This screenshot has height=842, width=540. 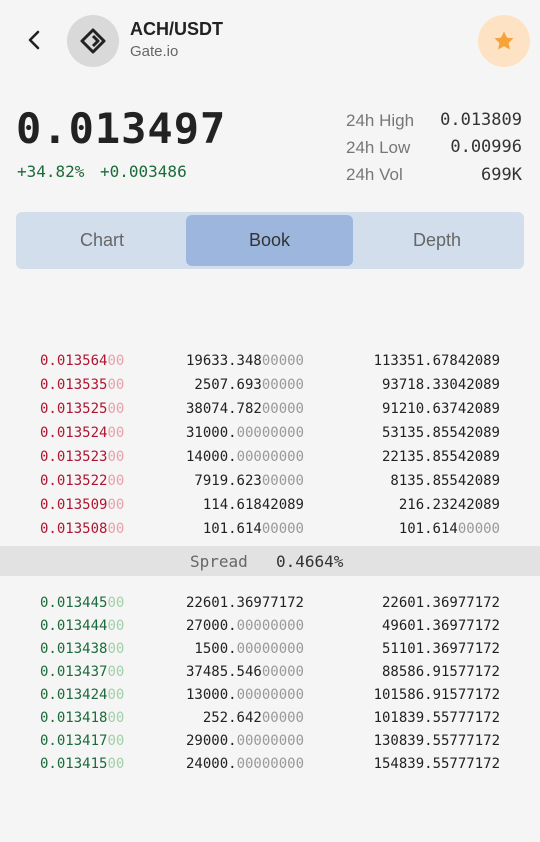 I want to click on ask-row: 0.01350900 114.61842089 216.23242089, so click(x=270, y=508).